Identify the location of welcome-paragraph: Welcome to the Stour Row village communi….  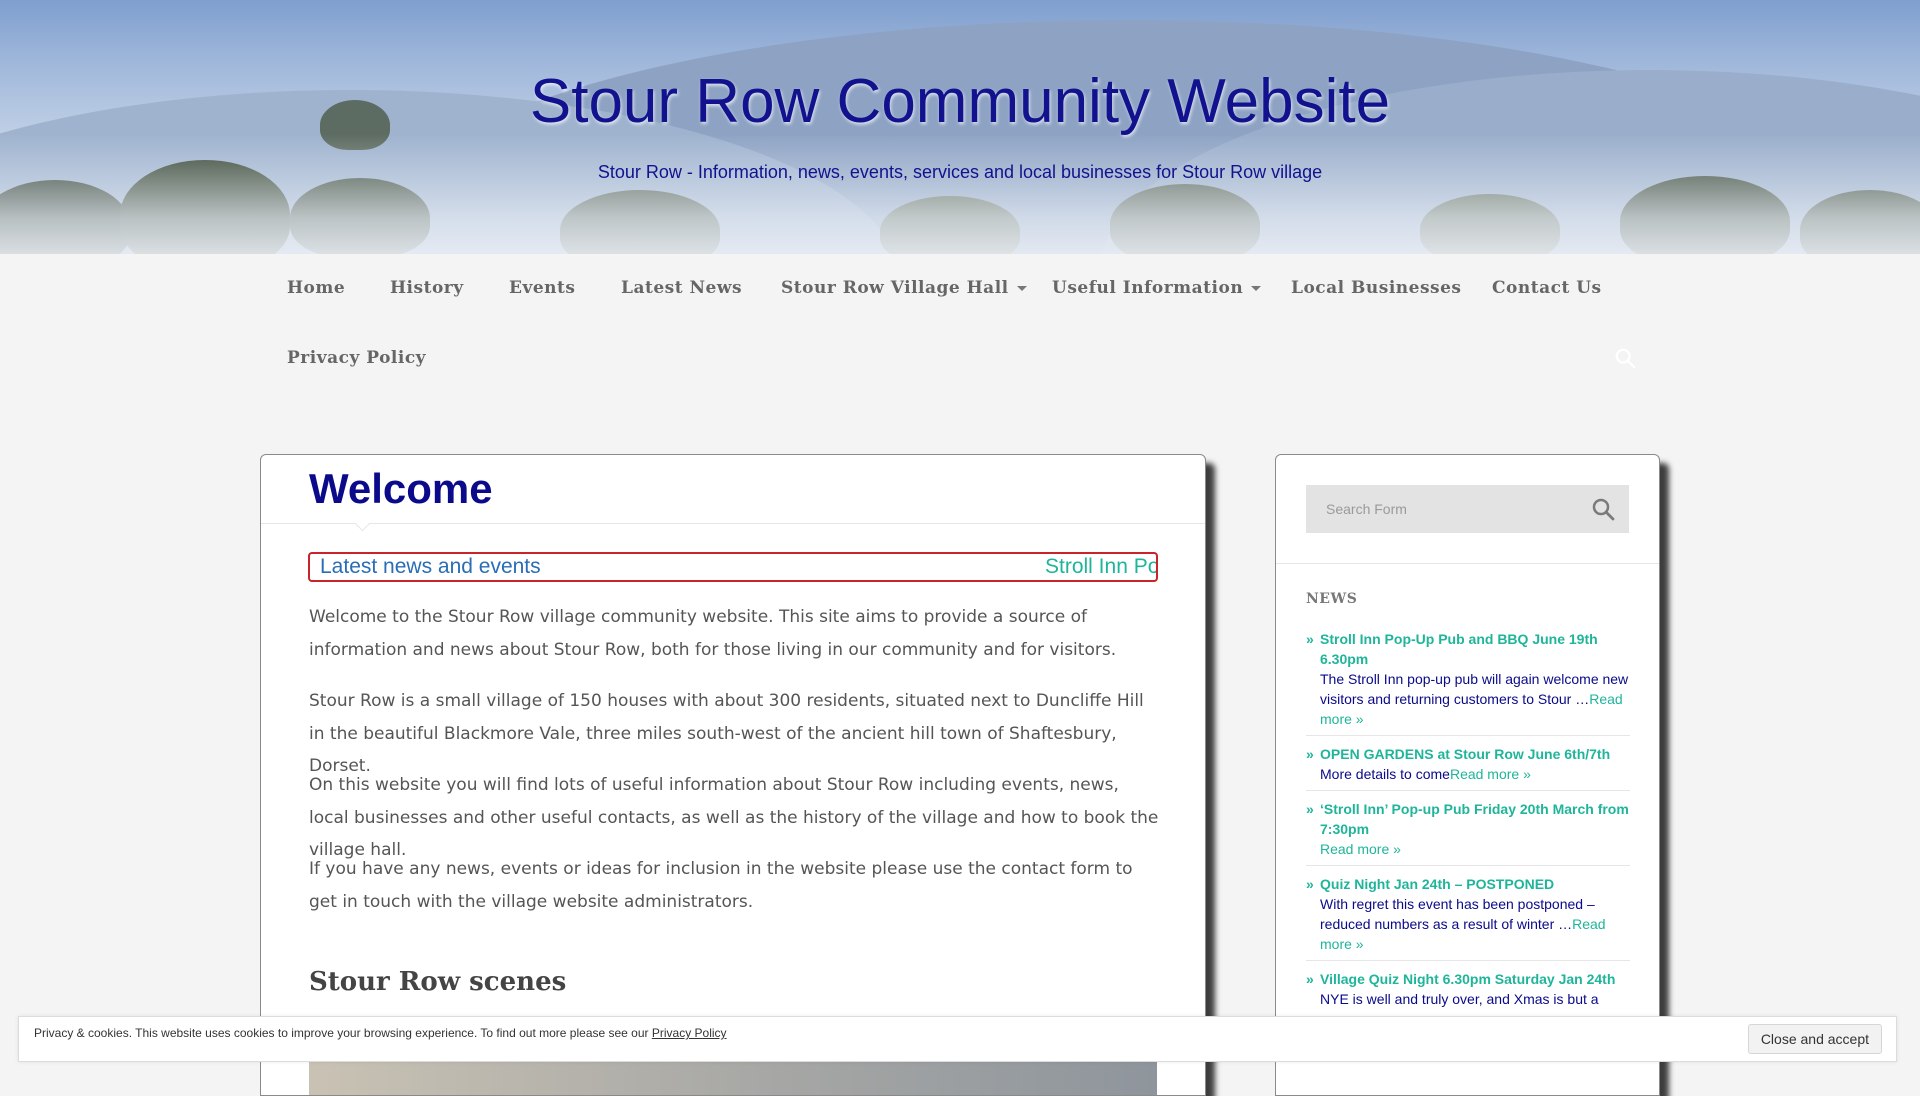
(713, 633).